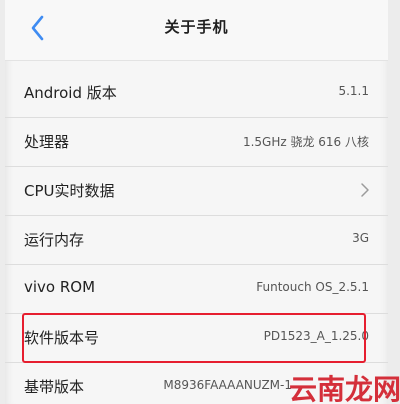 This screenshot has height=404, width=400. I want to click on memory-label: 运行内存, so click(54, 240).